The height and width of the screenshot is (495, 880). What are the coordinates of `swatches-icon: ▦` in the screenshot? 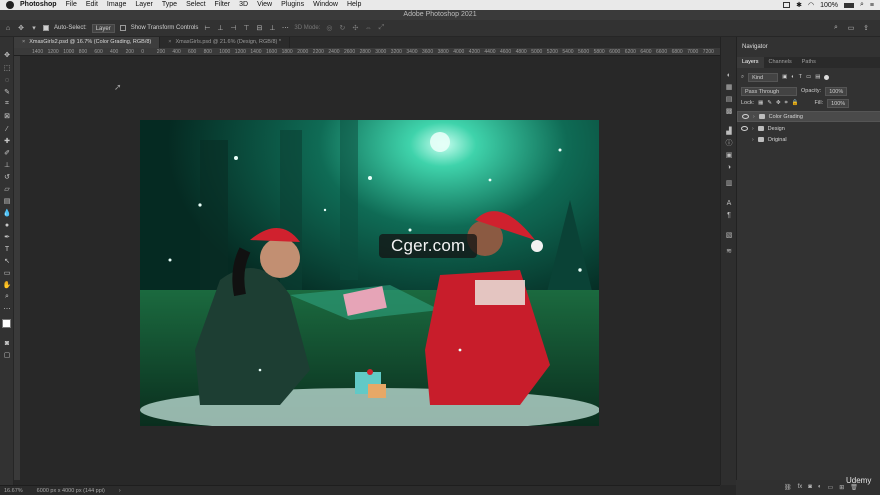 It's located at (729, 87).